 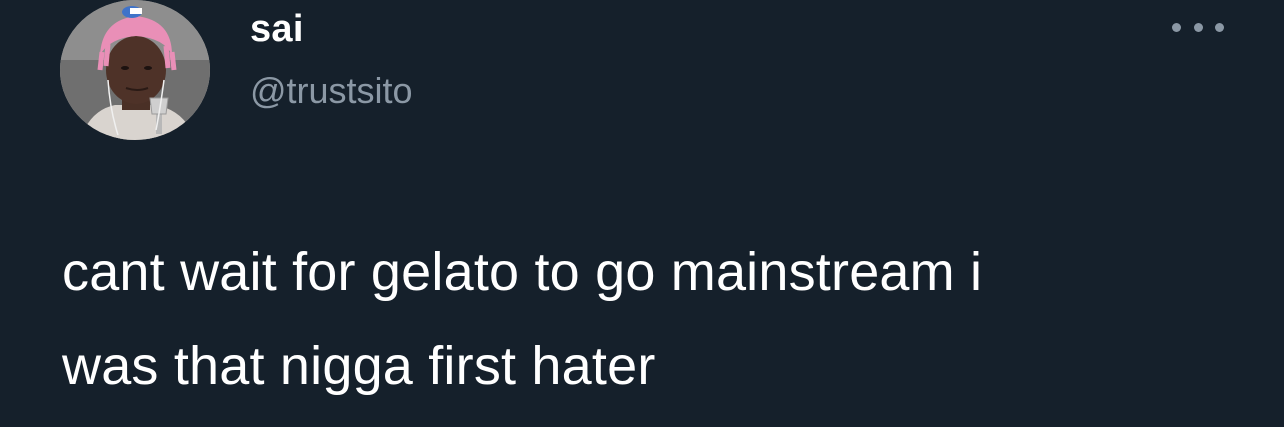 I want to click on avatar-image, so click(x=135, y=70).